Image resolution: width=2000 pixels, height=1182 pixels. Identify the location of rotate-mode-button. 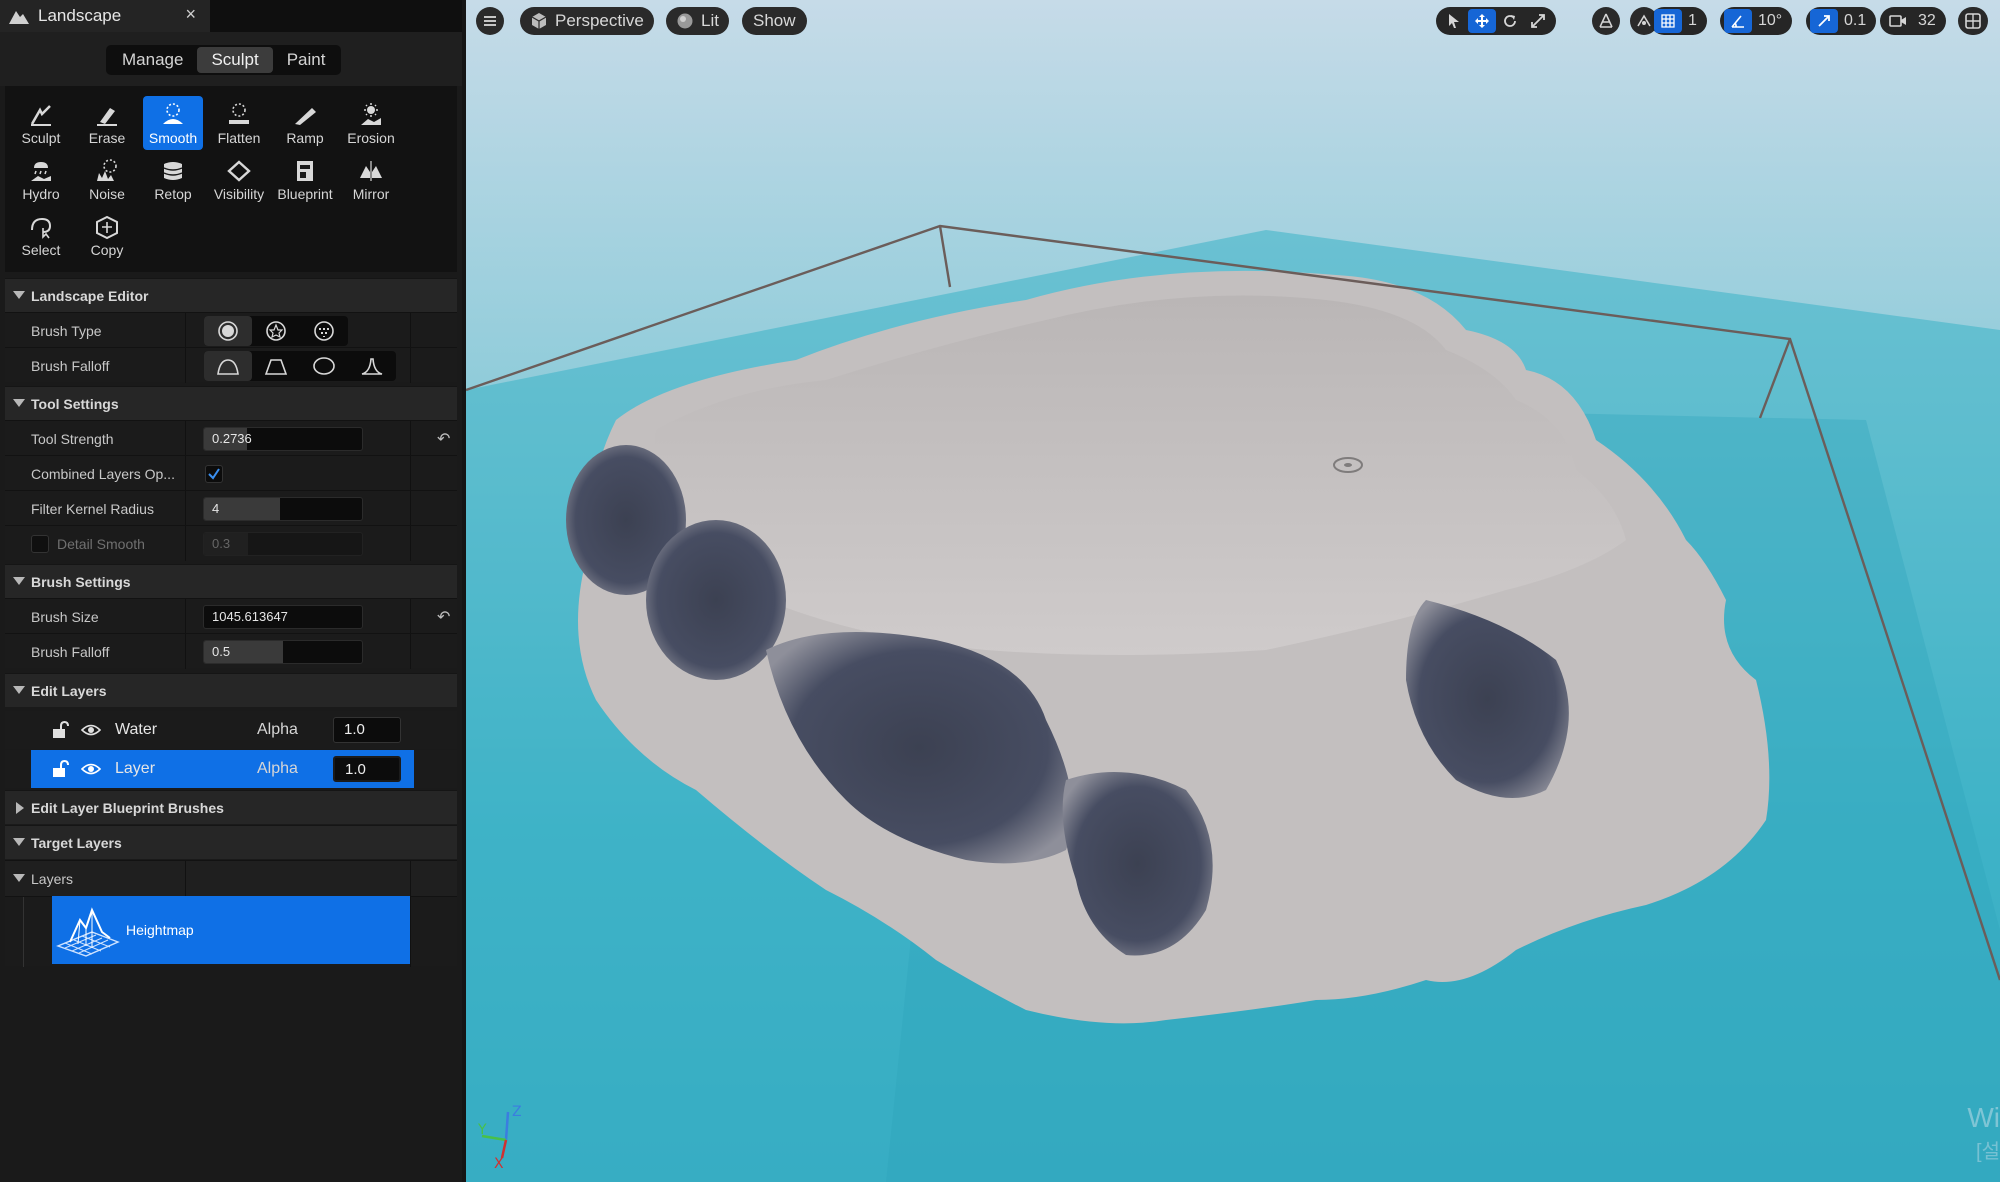
(1510, 21).